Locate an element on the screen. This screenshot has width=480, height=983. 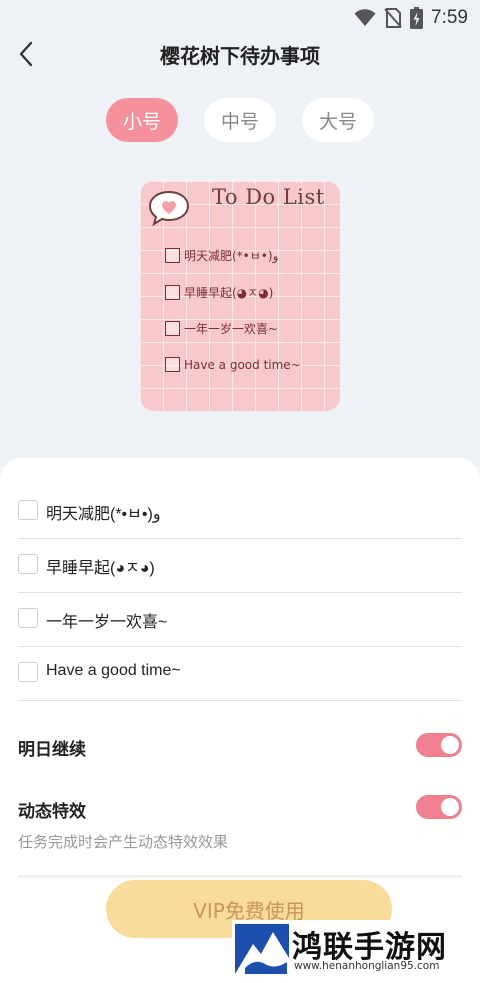
status-bar: 7:59 is located at coordinates (240, 18).